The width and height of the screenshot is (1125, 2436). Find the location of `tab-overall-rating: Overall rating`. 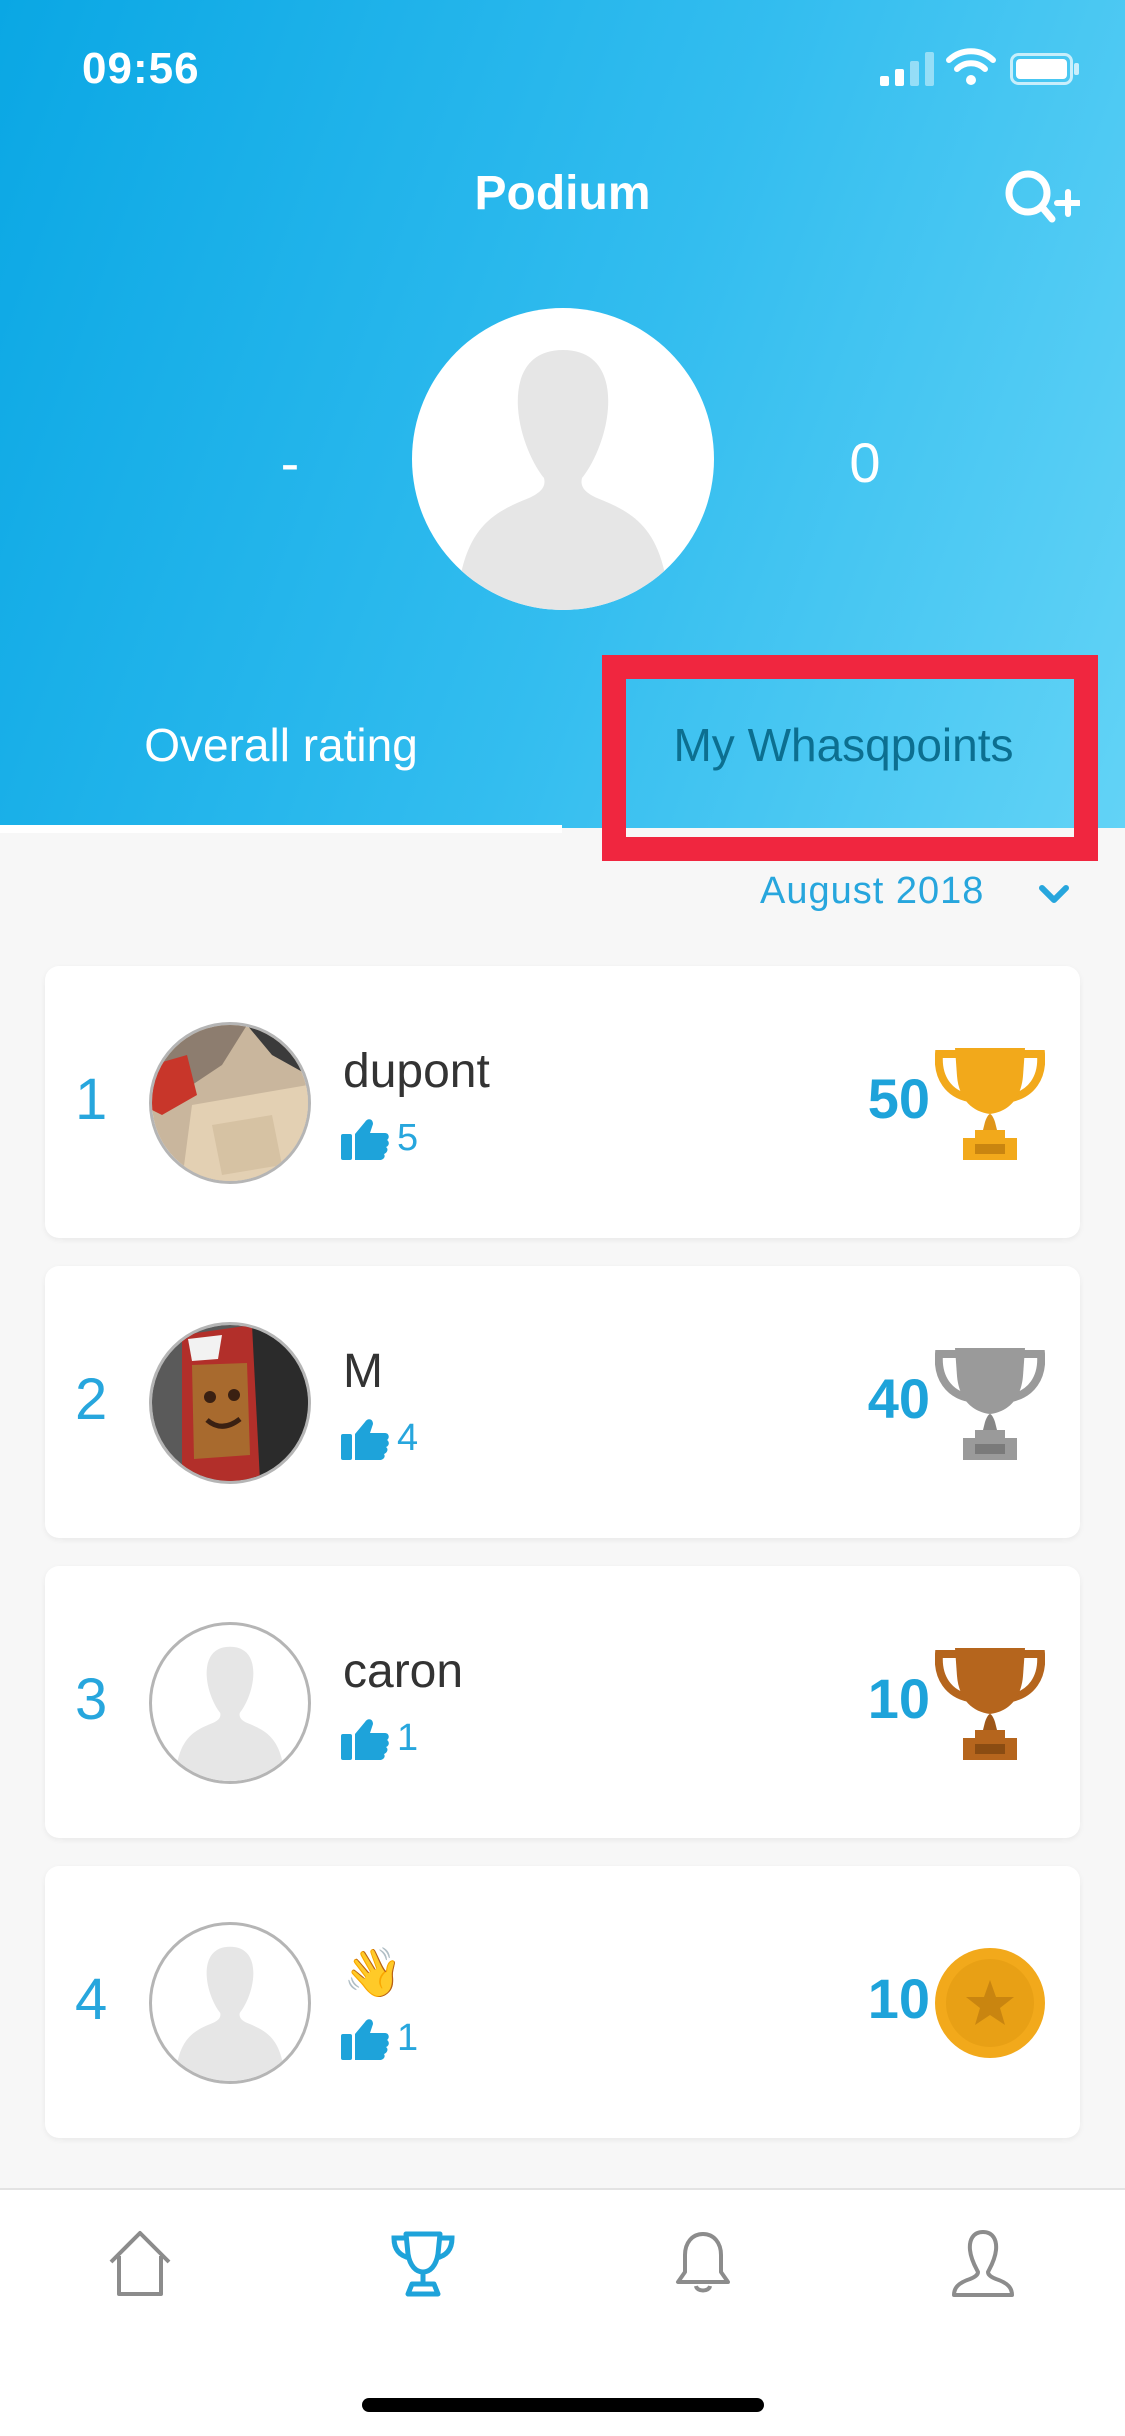

tab-overall-rating: Overall rating is located at coordinates (281, 745).